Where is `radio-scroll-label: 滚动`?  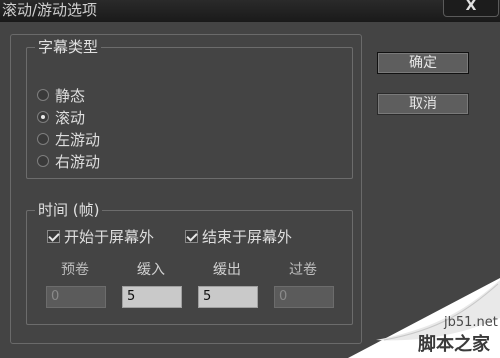
radio-scroll-label: 滚动 is located at coordinates (70, 117).